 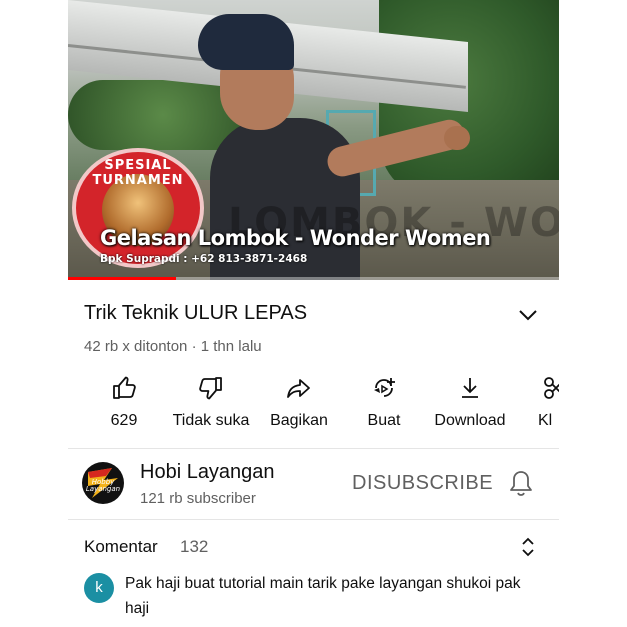 I want to click on video-overlay-title: Gelasan Lombok - Wonder Women, so click(x=295, y=238).